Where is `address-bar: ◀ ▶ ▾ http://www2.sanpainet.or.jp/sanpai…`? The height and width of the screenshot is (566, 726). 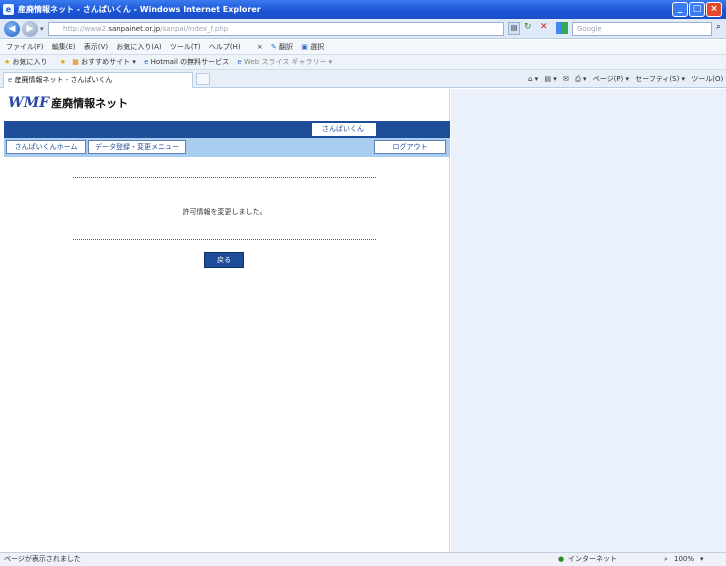 address-bar: ◀ ▶ ▾ http://www2.sanpainet.or.jp/sanpai… is located at coordinates (363, 29).